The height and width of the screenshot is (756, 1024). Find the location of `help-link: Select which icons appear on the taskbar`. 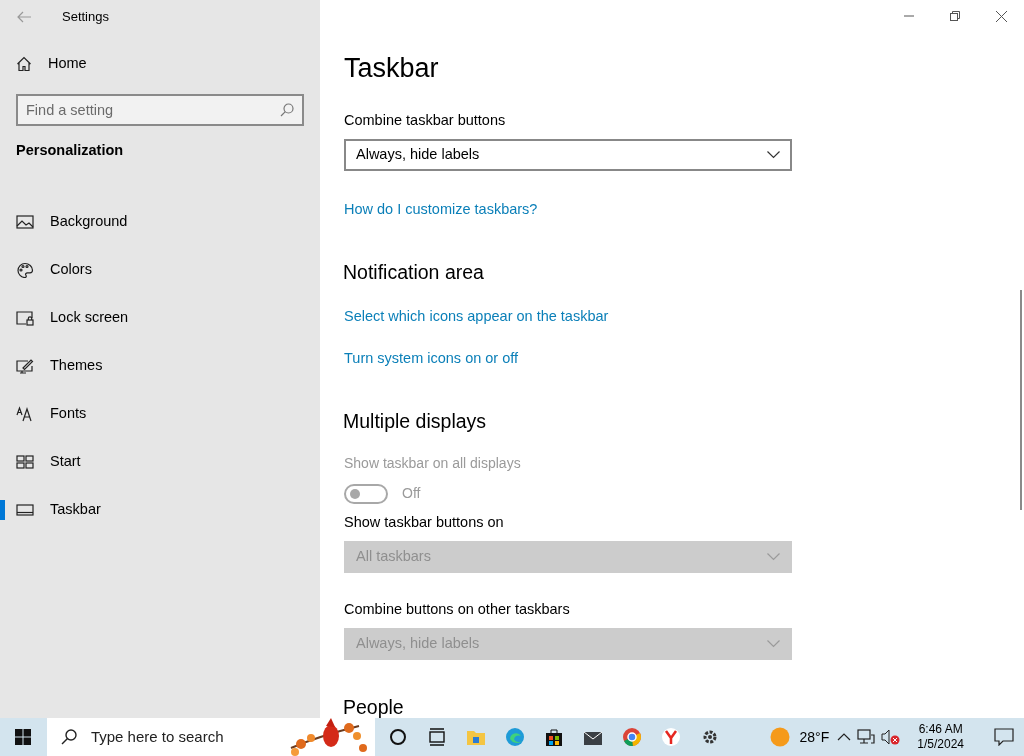

help-link: Select which icons appear on the taskbar is located at coordinates (476, 317).